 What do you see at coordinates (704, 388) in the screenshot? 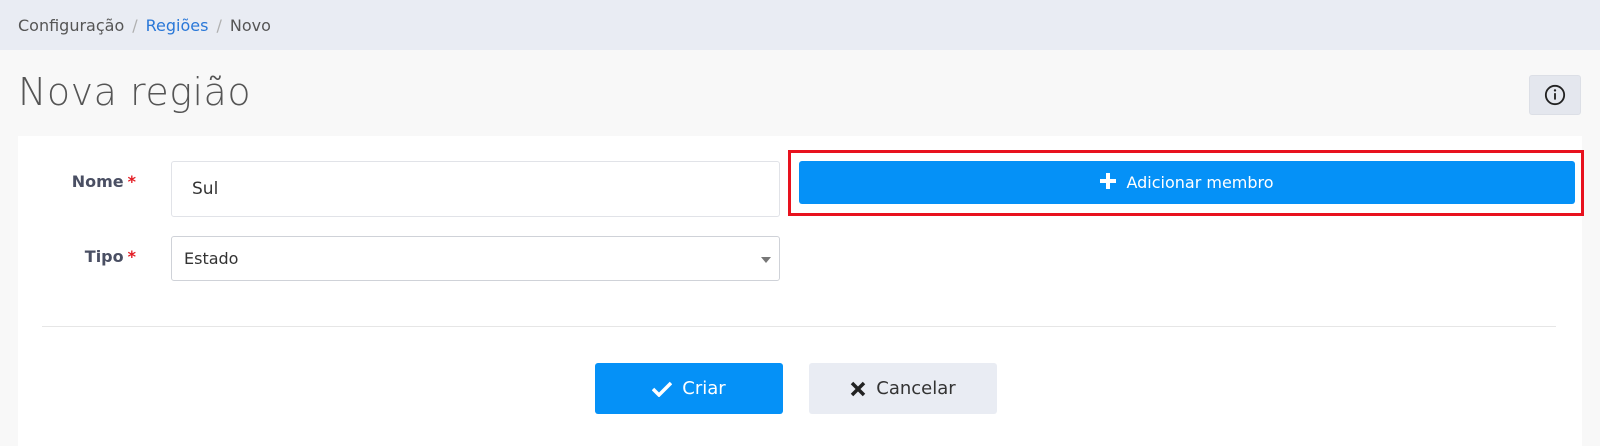
I see `create-label: Criar` at bounding box center [704, 388].